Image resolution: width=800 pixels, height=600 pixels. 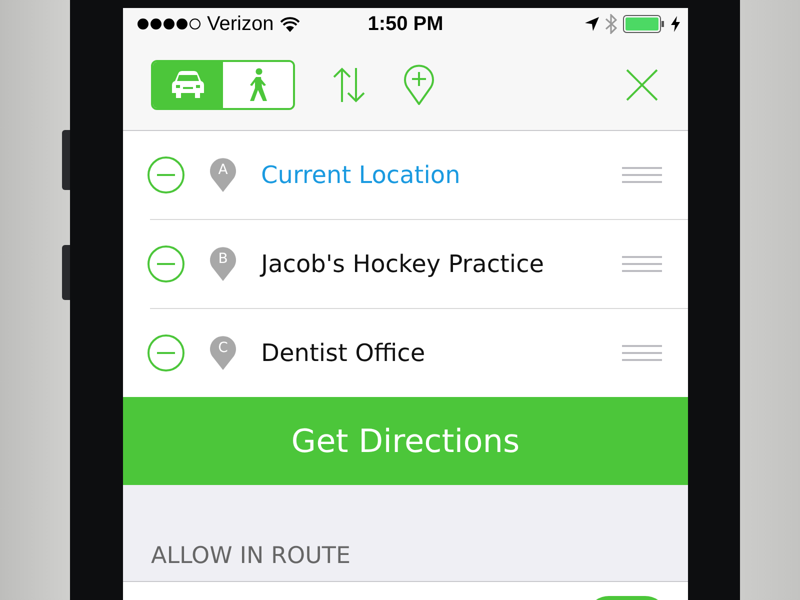 I want to click on swap-arrows-icon, so click(x=349, y=85).